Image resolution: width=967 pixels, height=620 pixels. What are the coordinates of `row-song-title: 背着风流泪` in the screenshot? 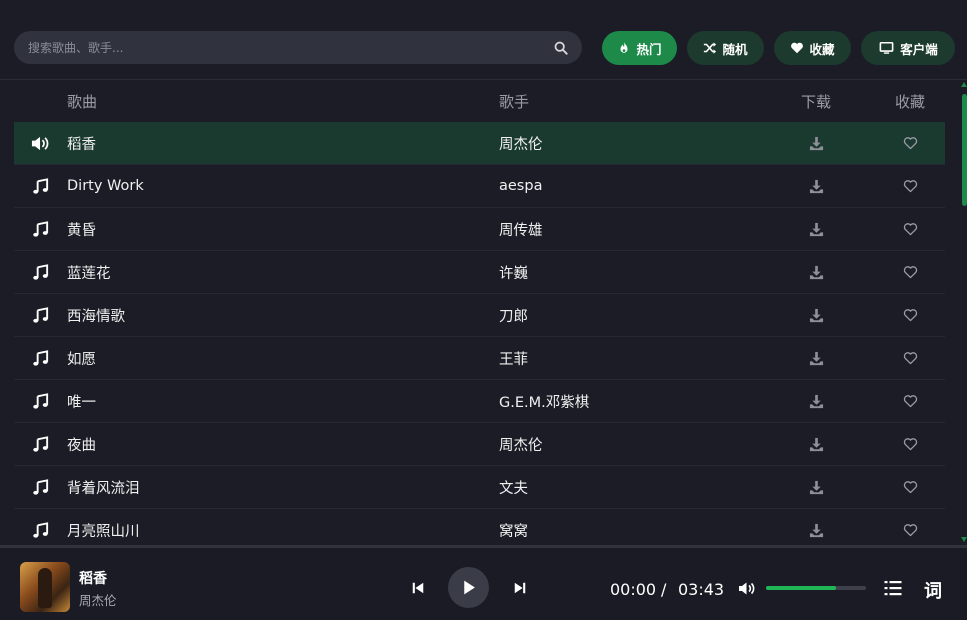 It's located at (283, 487).